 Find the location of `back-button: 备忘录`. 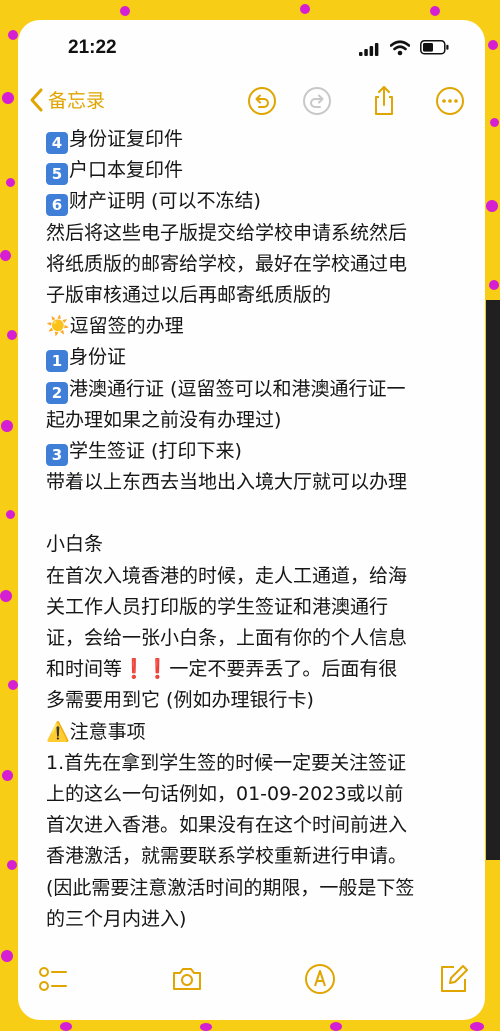

back-button: 备忘录 is located at coordinates (66, 99).